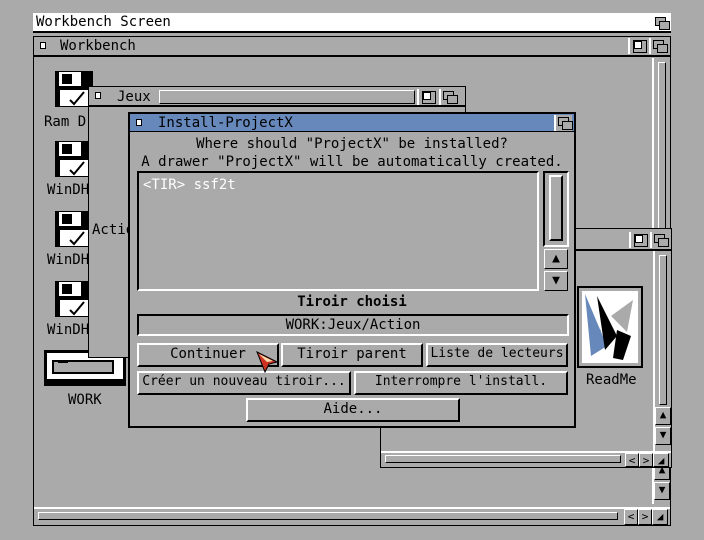  I want to click on abort-install-button: Interrompre l'install., so click(461, 383).